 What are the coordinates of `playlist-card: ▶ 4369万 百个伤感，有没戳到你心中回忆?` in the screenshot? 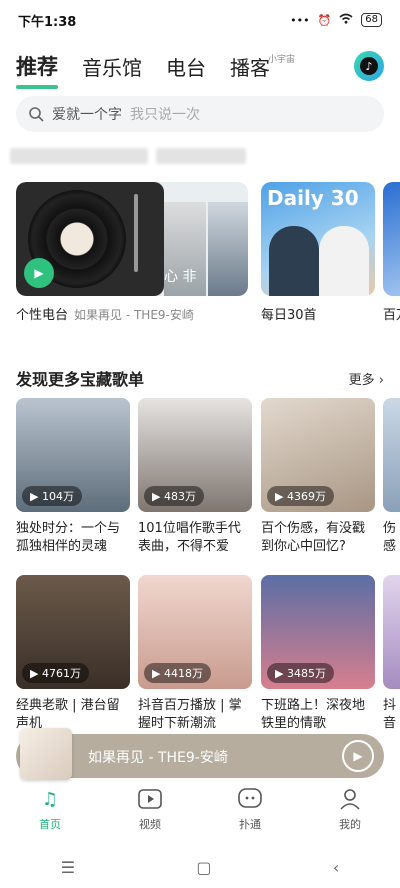 It's located at (318, 477).